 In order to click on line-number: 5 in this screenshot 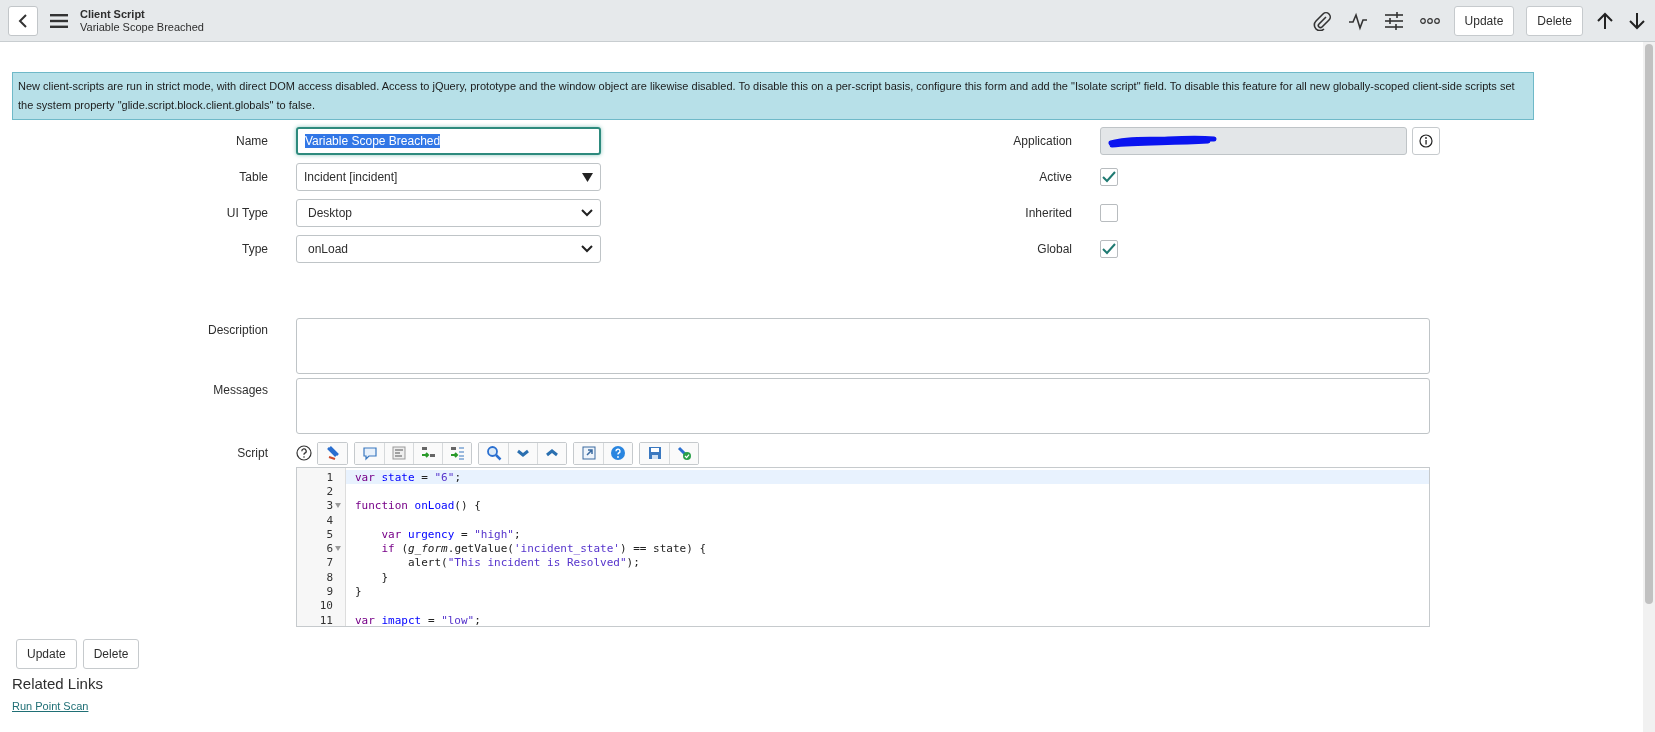, I will do `click(329, 534)`.